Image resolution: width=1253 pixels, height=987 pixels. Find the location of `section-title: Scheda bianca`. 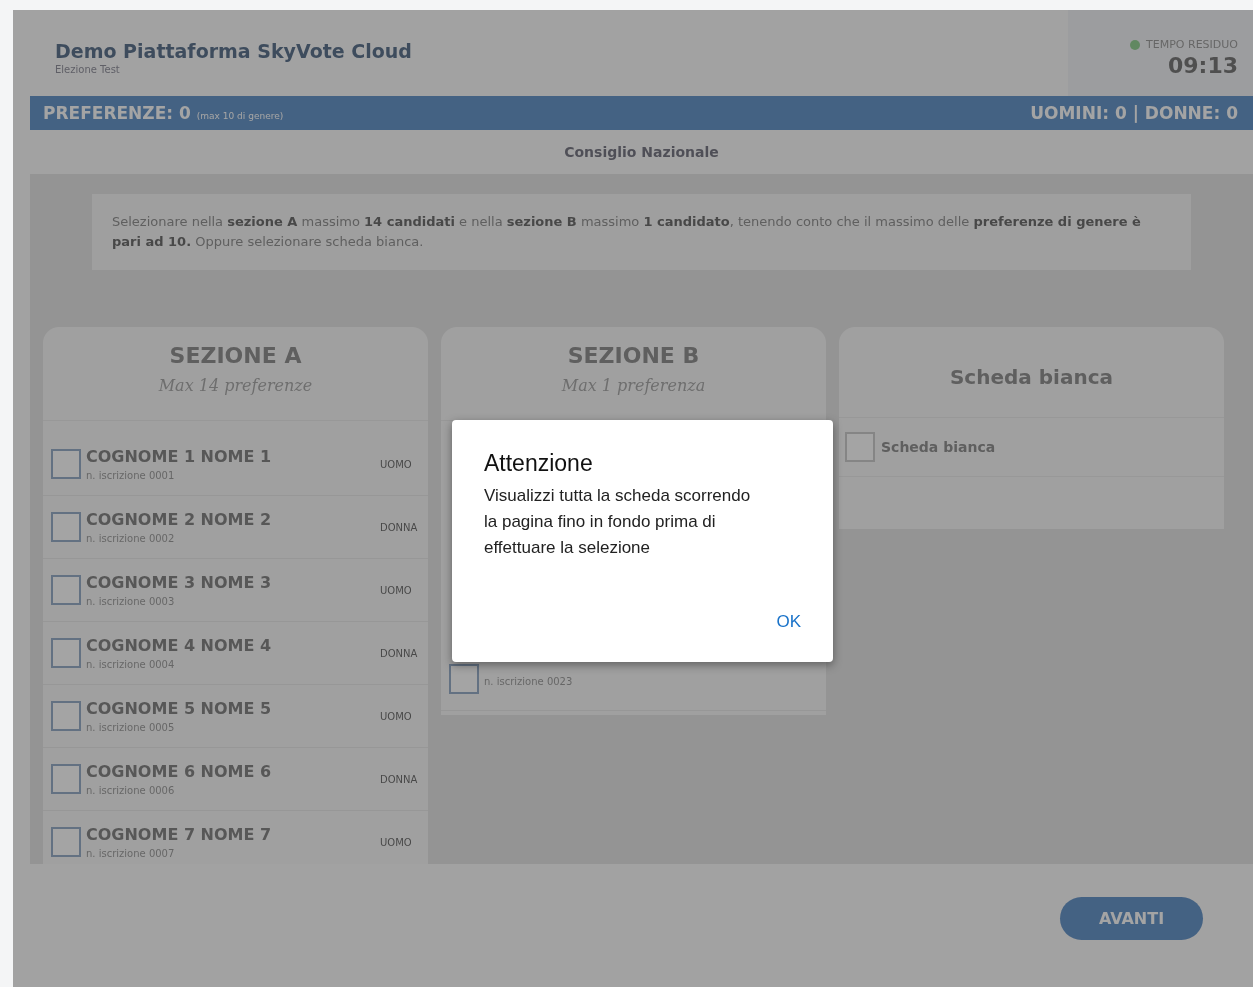

section-title: Scheda bianca is located at coordinates (1031, 372).